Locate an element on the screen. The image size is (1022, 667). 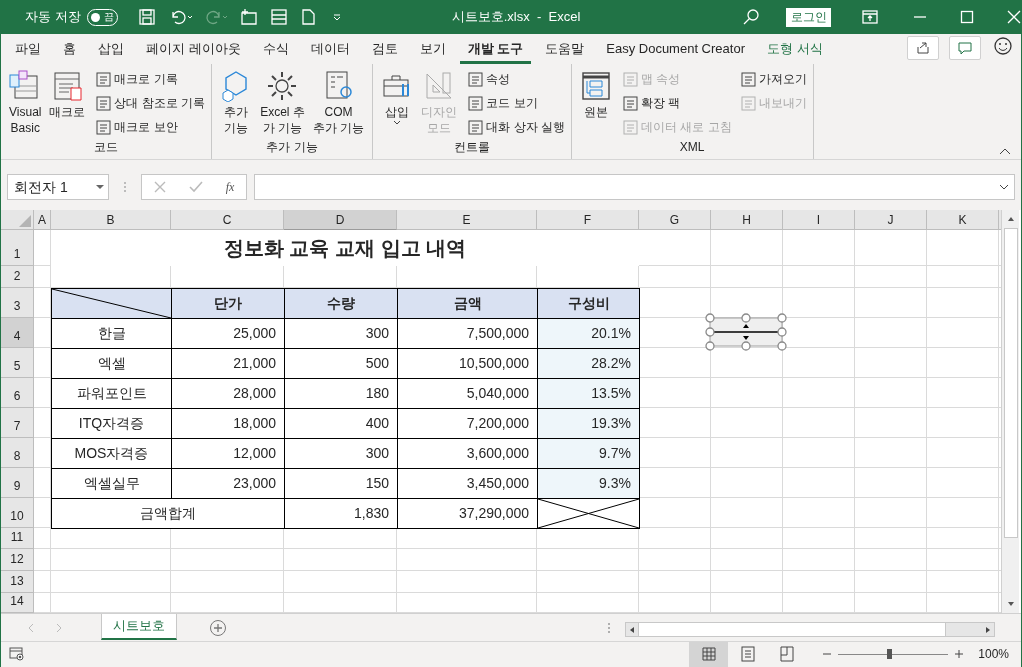
ribbon-button: Visual Basic is located at coordinates (25, 102).